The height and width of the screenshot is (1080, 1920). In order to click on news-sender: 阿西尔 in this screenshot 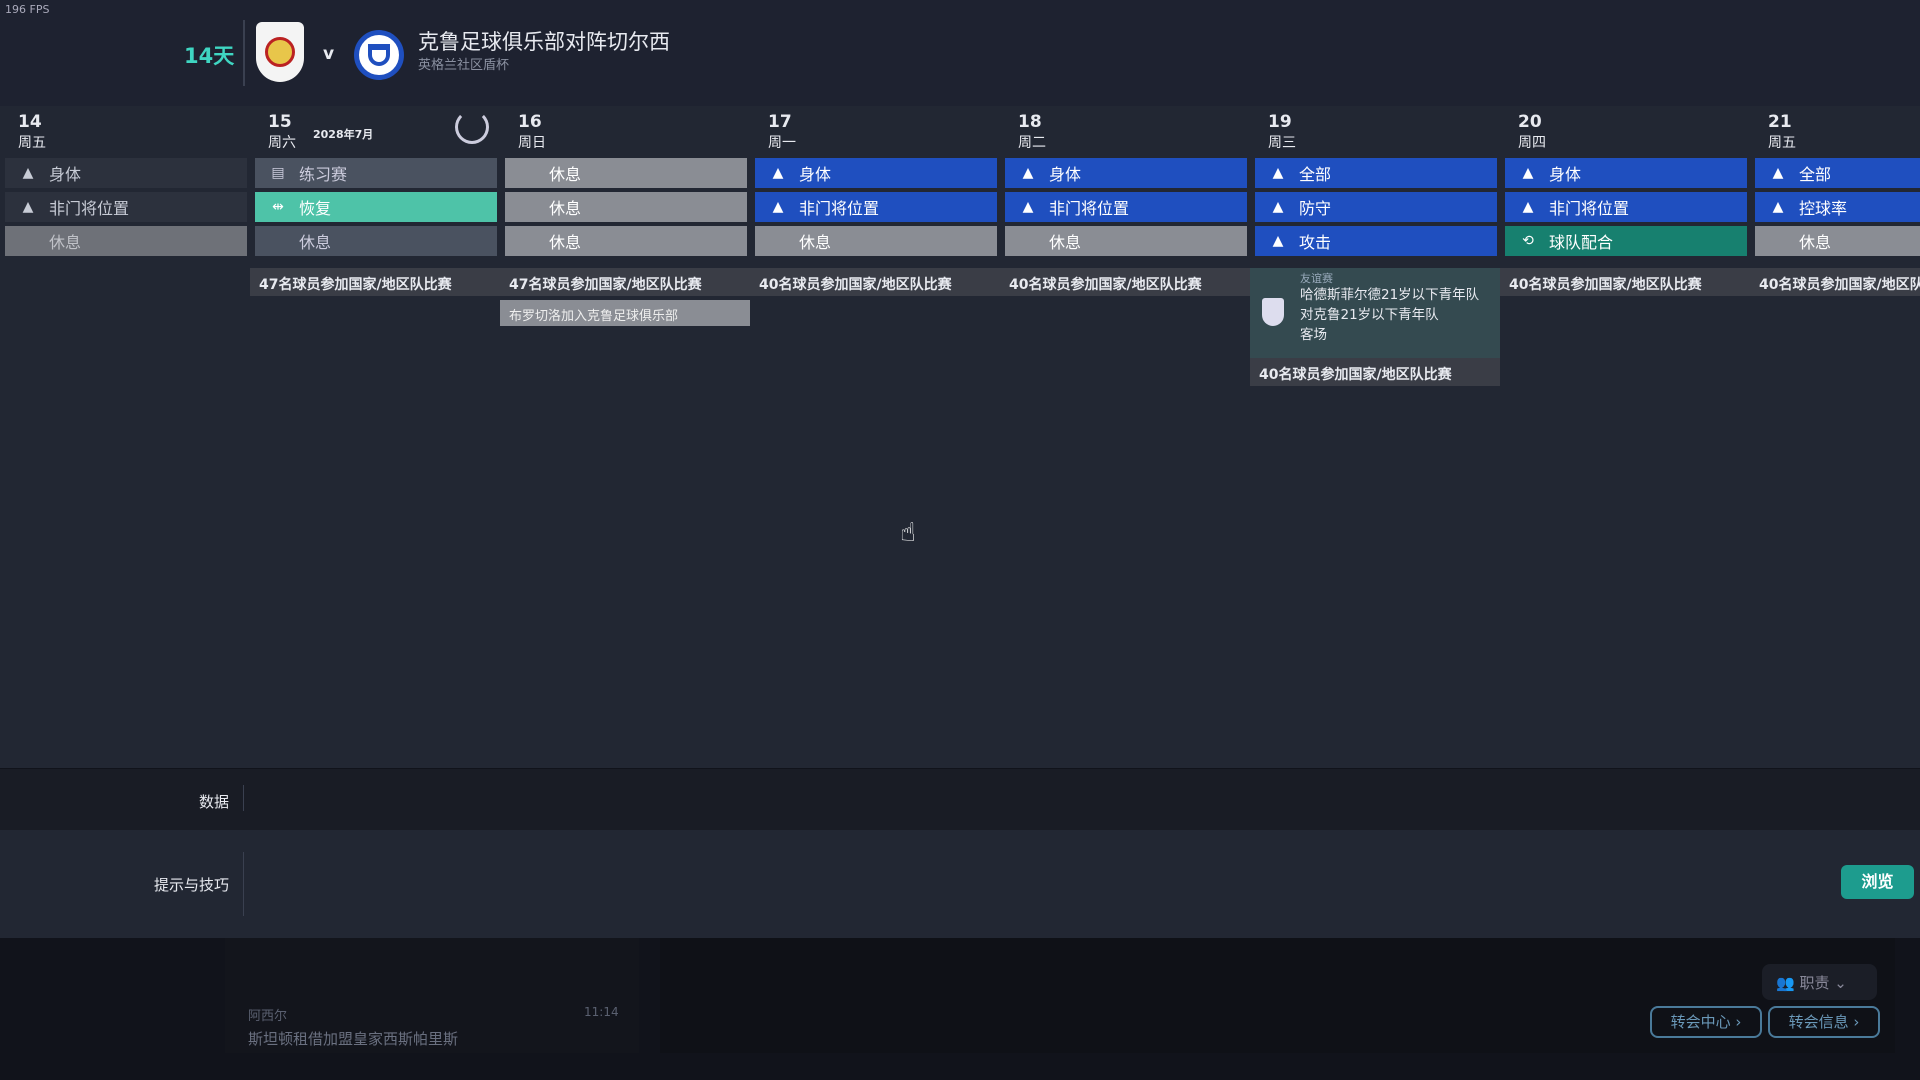, I will do `click(268, 1016)`.